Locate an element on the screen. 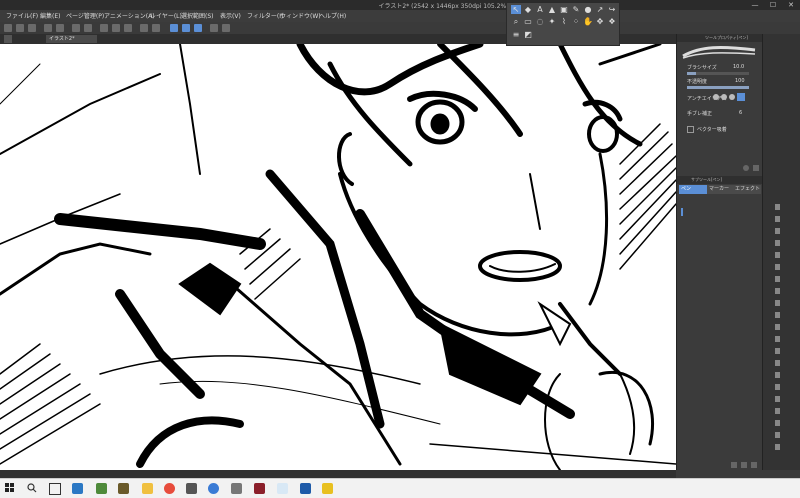  balloon-tool-icon: ▲ is located at coordinates (552, 9).